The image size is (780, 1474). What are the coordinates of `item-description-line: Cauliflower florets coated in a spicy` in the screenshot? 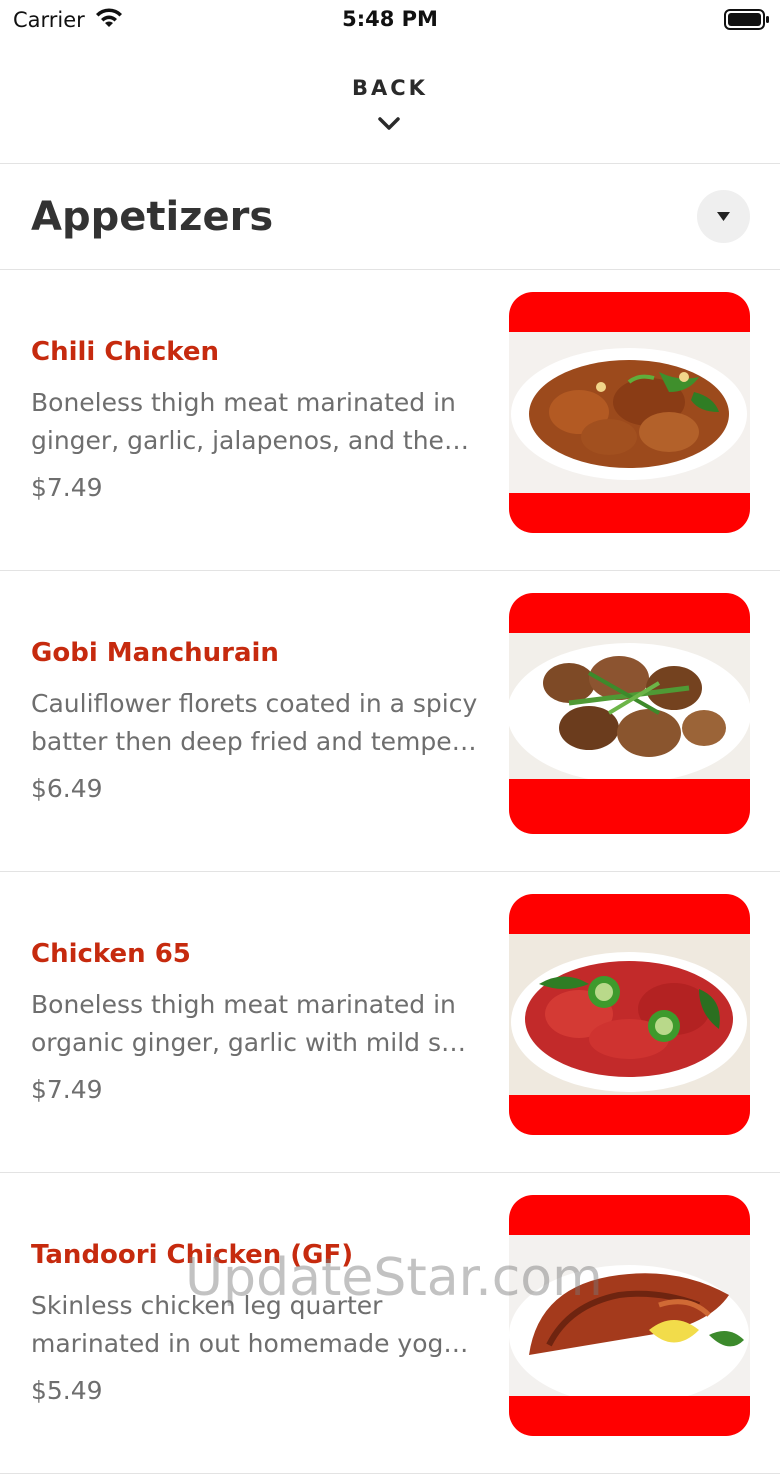 It's located at (254, 703).